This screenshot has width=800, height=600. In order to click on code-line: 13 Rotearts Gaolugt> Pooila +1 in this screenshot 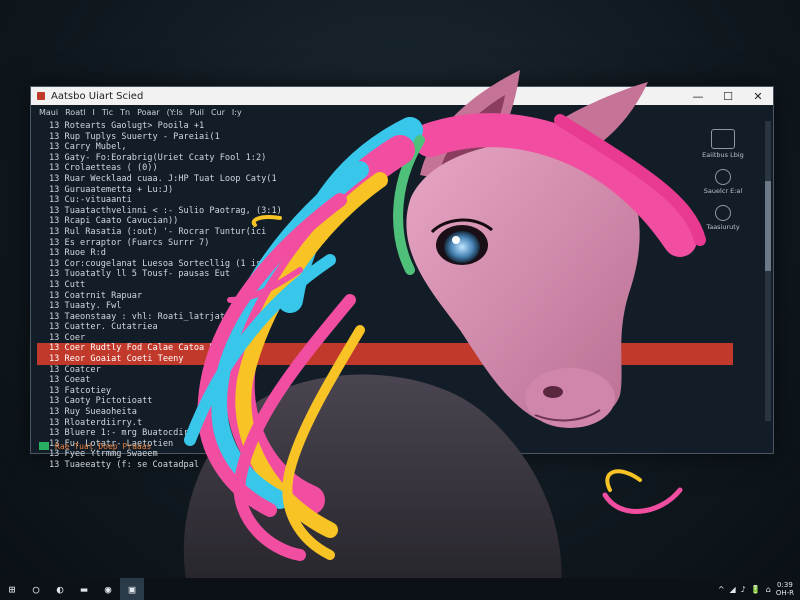, I will do `click(385, 126)`.